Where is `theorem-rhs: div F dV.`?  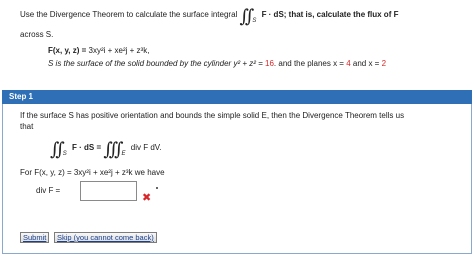 theorem-rhs: div F dV. is located at coordinates (146, 147).